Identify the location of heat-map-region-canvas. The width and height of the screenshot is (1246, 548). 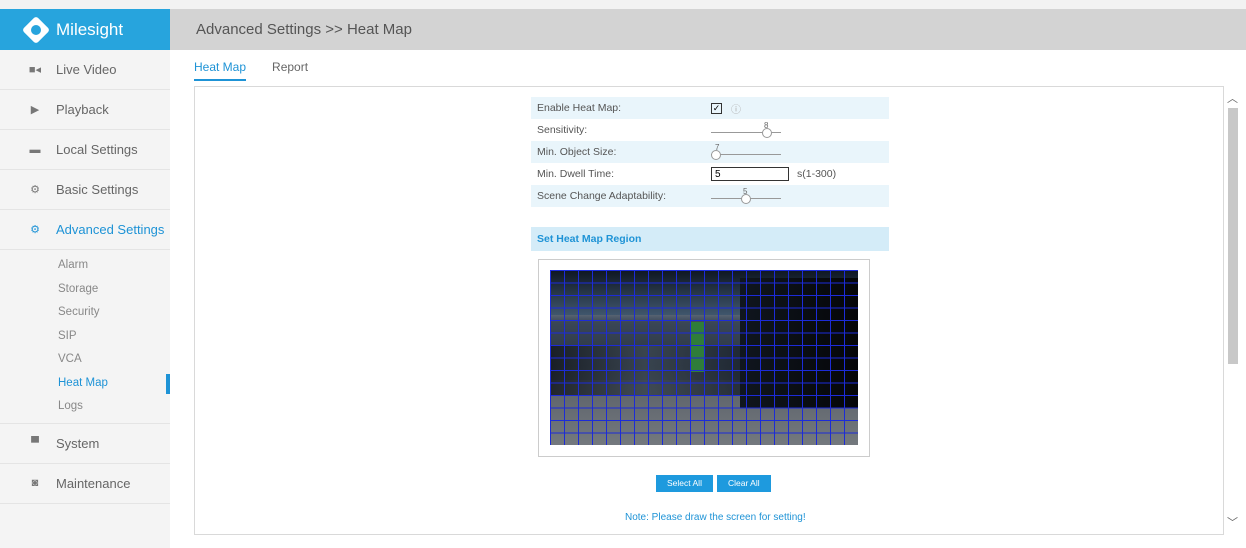
(704, 357).